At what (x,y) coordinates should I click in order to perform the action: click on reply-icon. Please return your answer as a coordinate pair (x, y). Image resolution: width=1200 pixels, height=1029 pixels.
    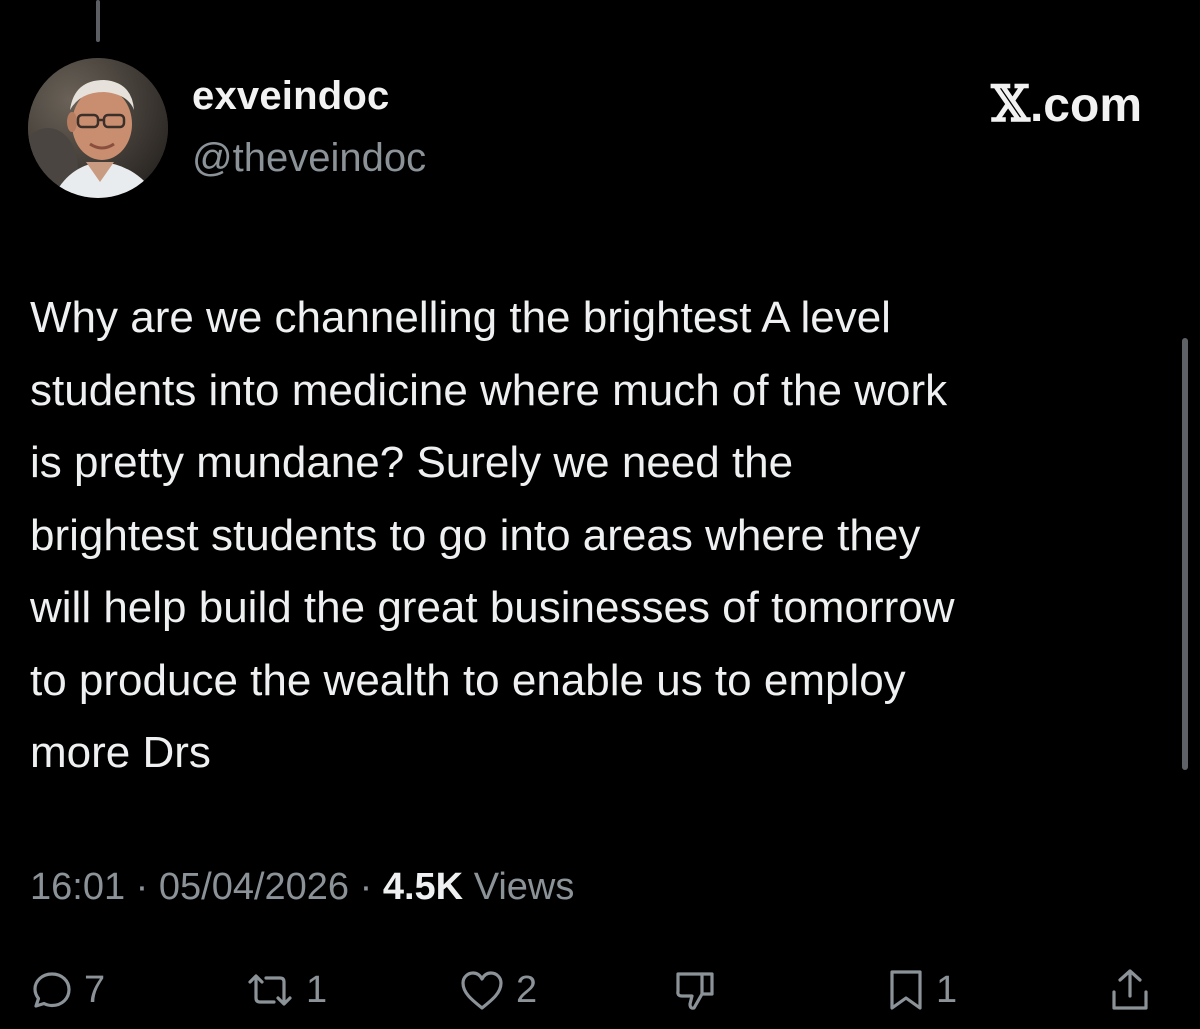
    Looking at the image, I should click on (52, 990).